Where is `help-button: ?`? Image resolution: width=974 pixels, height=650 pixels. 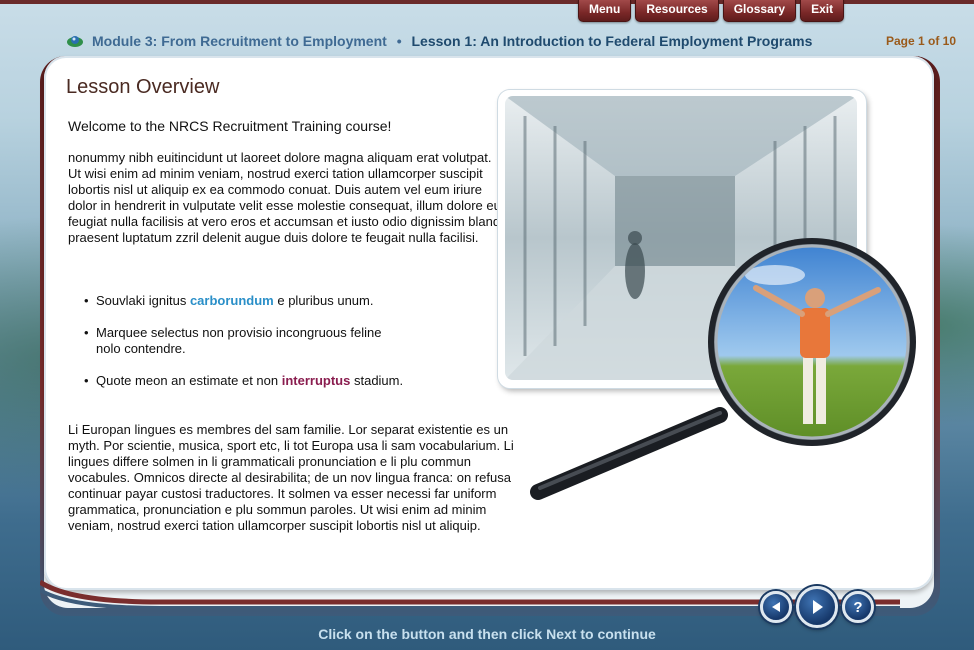 help-button: ? is located at coordinates (858, 607).